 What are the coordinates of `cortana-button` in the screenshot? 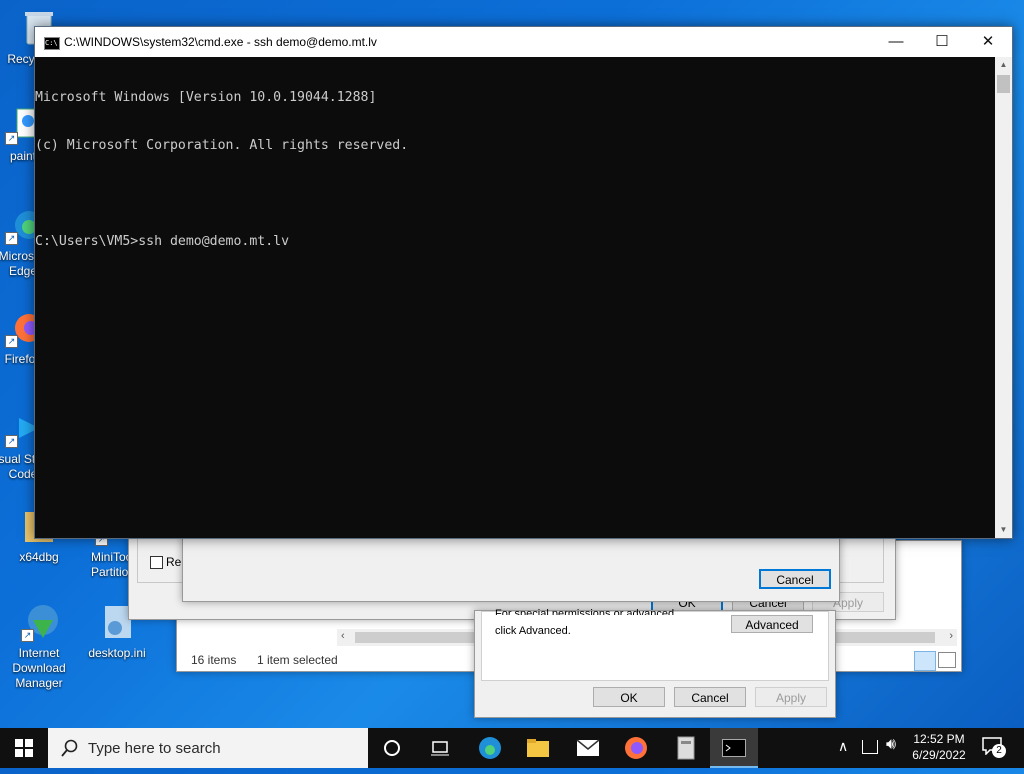 It's located at (392, 748).